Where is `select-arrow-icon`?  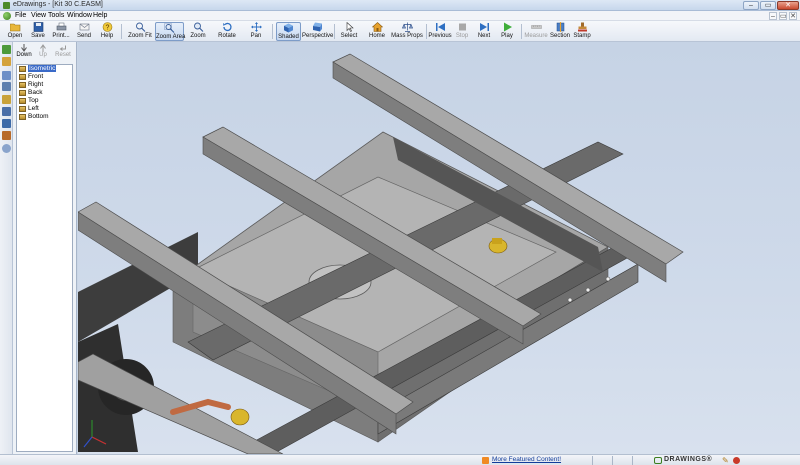
select-arrow-icon is located at coordinates (350, 27).